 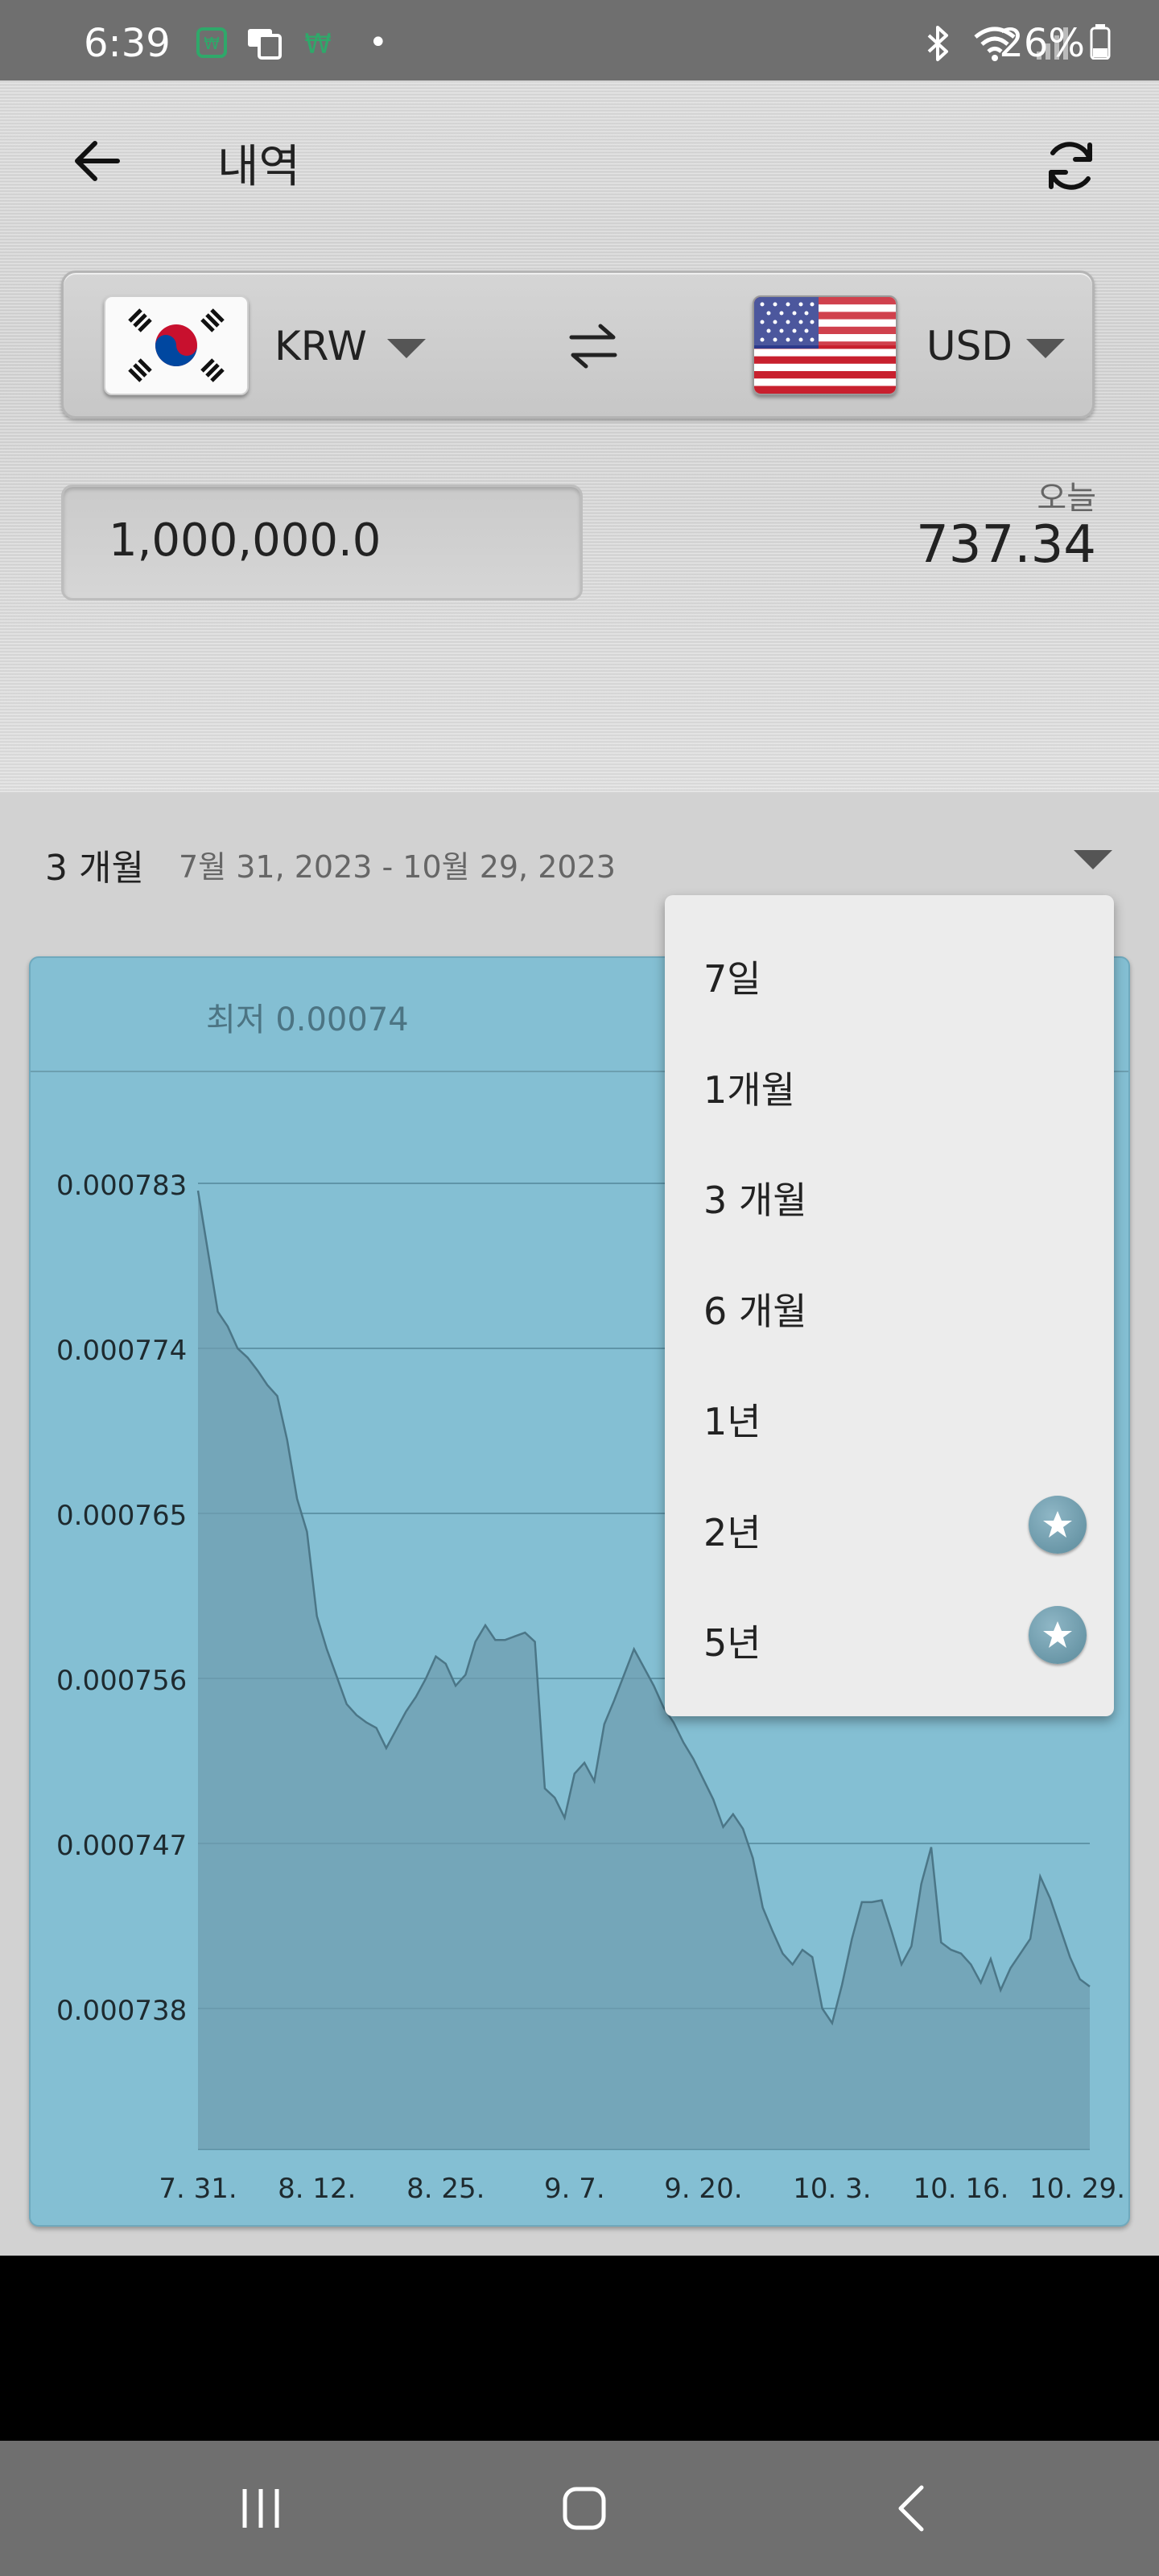 I want to click on status-time: 6:39, so click(x=127, y=43).